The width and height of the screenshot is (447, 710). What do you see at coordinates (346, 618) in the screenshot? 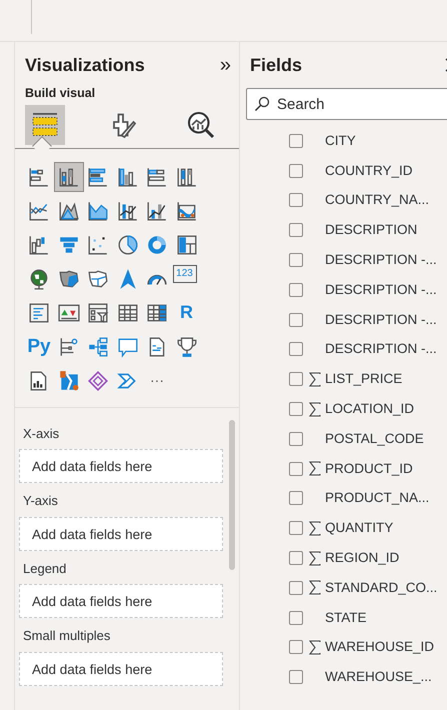
I see `field-name: STATE` at bounding box center [346, 618].